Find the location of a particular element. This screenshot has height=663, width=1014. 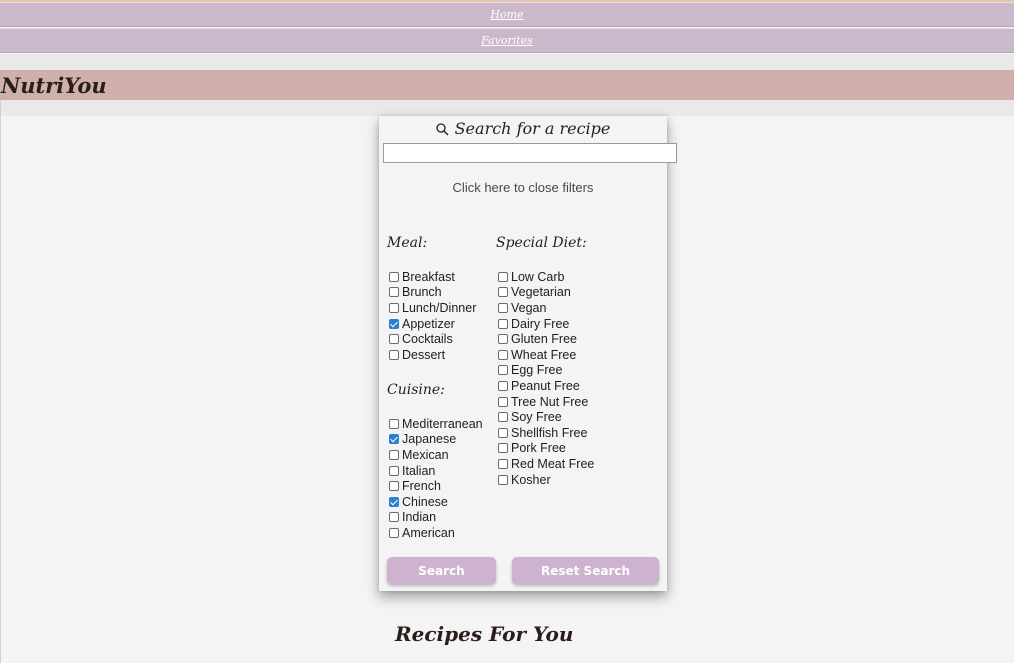

filter-option-cuisine: American is located at coordinates (435, 533).